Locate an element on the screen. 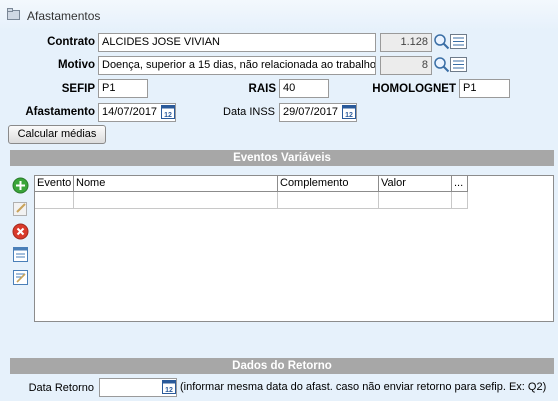 The image size is (558, 401). contrato-label: Contrato is located at coordinates (71, 42).